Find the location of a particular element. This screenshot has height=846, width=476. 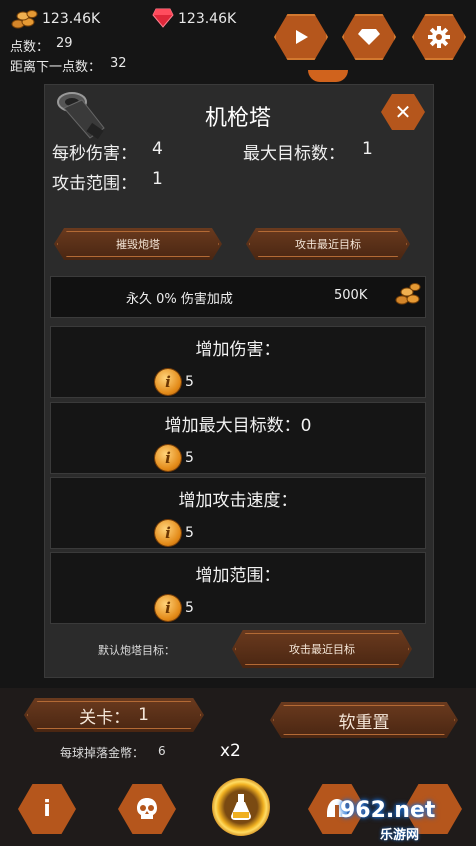

destroy-tower-button: 摧毁炮塔 is located at coordinates (138, 244).